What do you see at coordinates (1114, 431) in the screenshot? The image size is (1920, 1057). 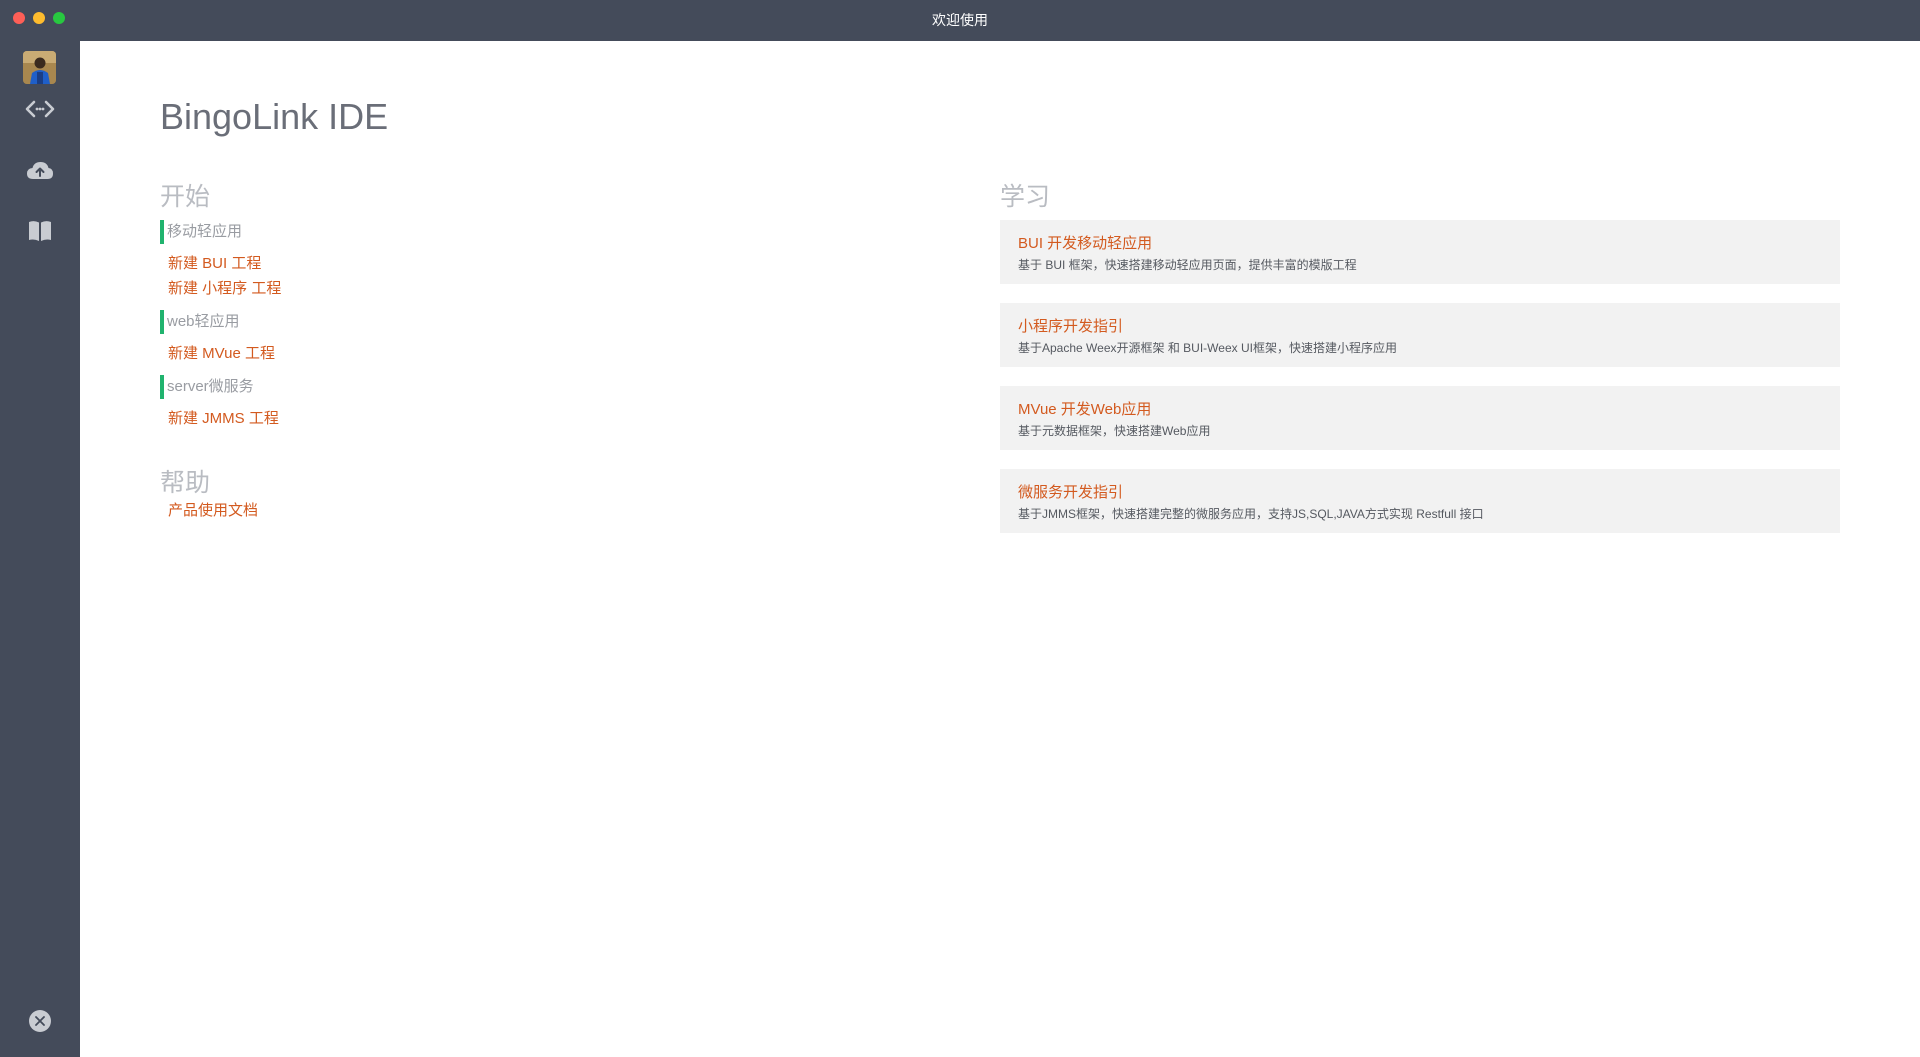 I see `card-description: 基于元数据框架，快速搭建Web应用` at bounding box center [1114, 431].